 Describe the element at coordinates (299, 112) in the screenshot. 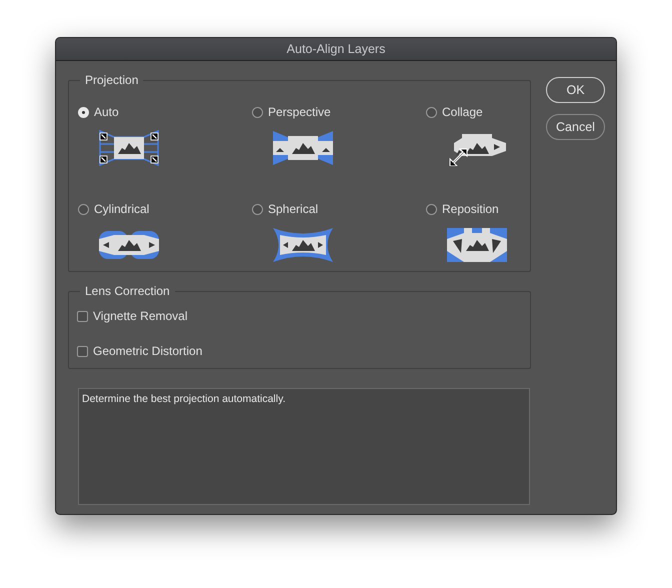

I see `option-label: Perspective` at that location.